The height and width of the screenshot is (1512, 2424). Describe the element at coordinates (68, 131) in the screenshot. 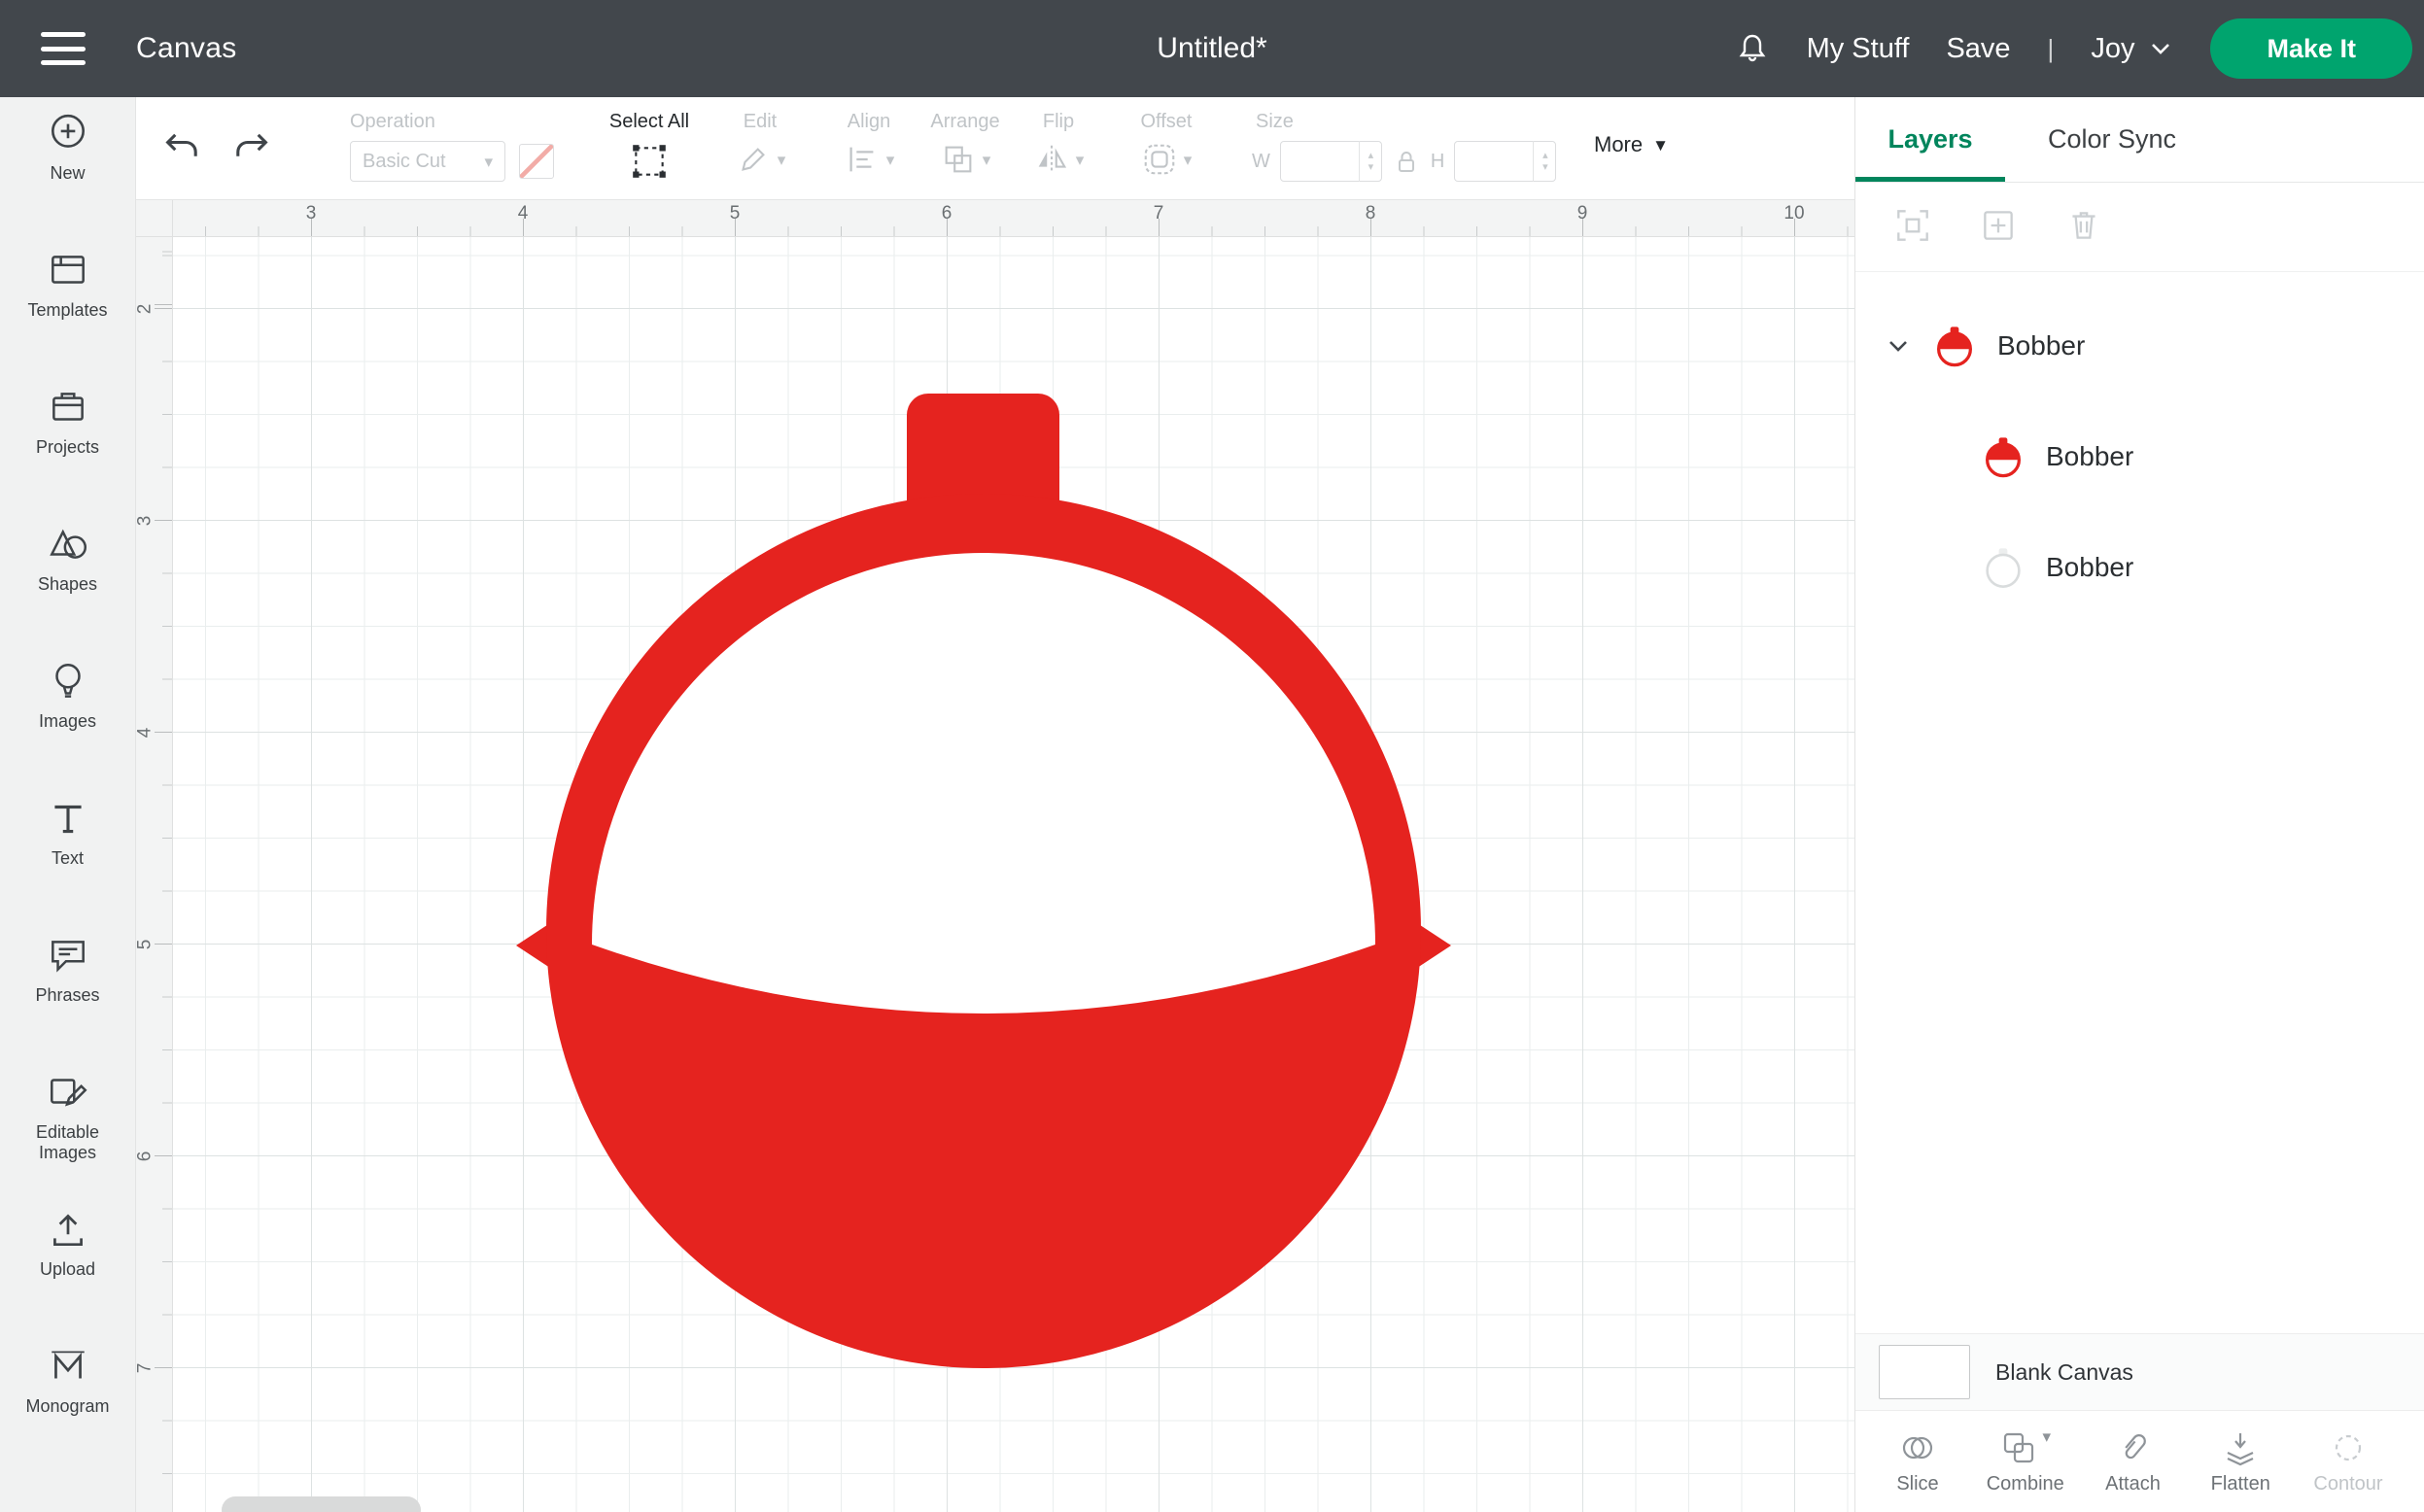

I see `new-icon` at that location.